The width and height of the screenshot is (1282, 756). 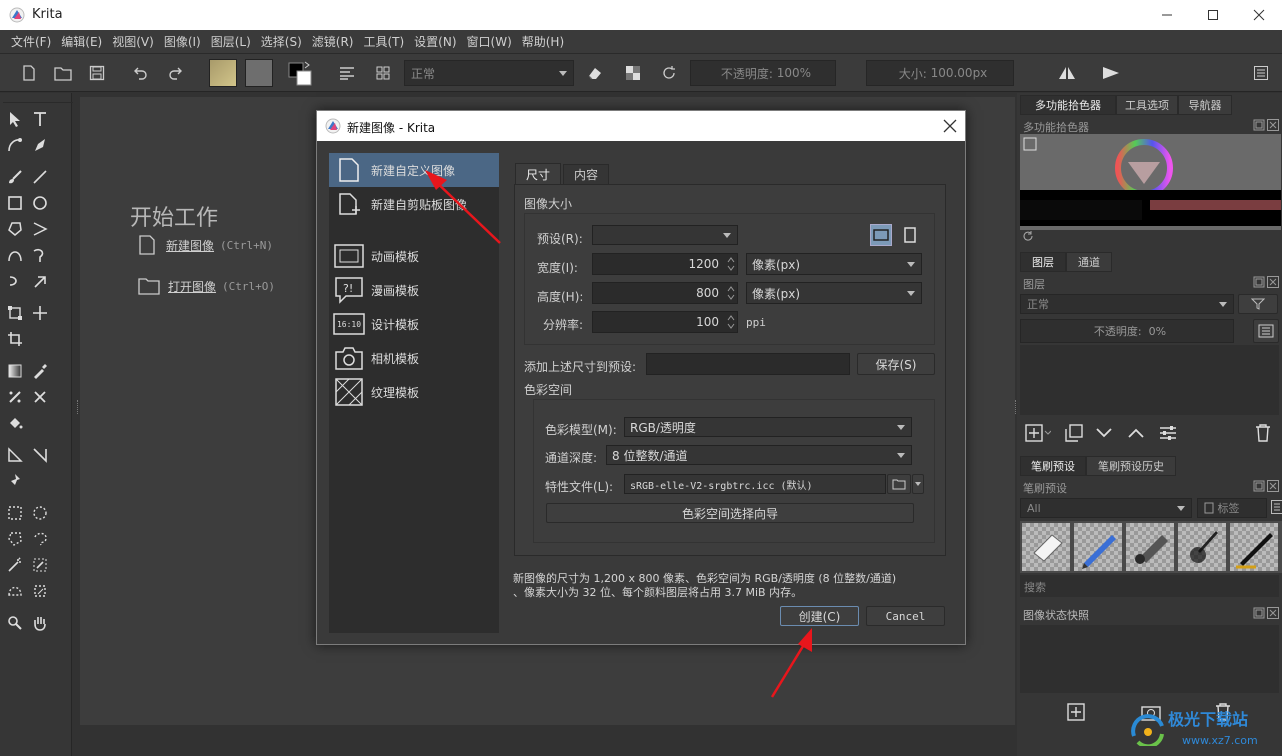 What do you see at coordinates (40, 513) in the screenshot?
I see `elliptical-selection-icon` at bounding box center [40, 513].